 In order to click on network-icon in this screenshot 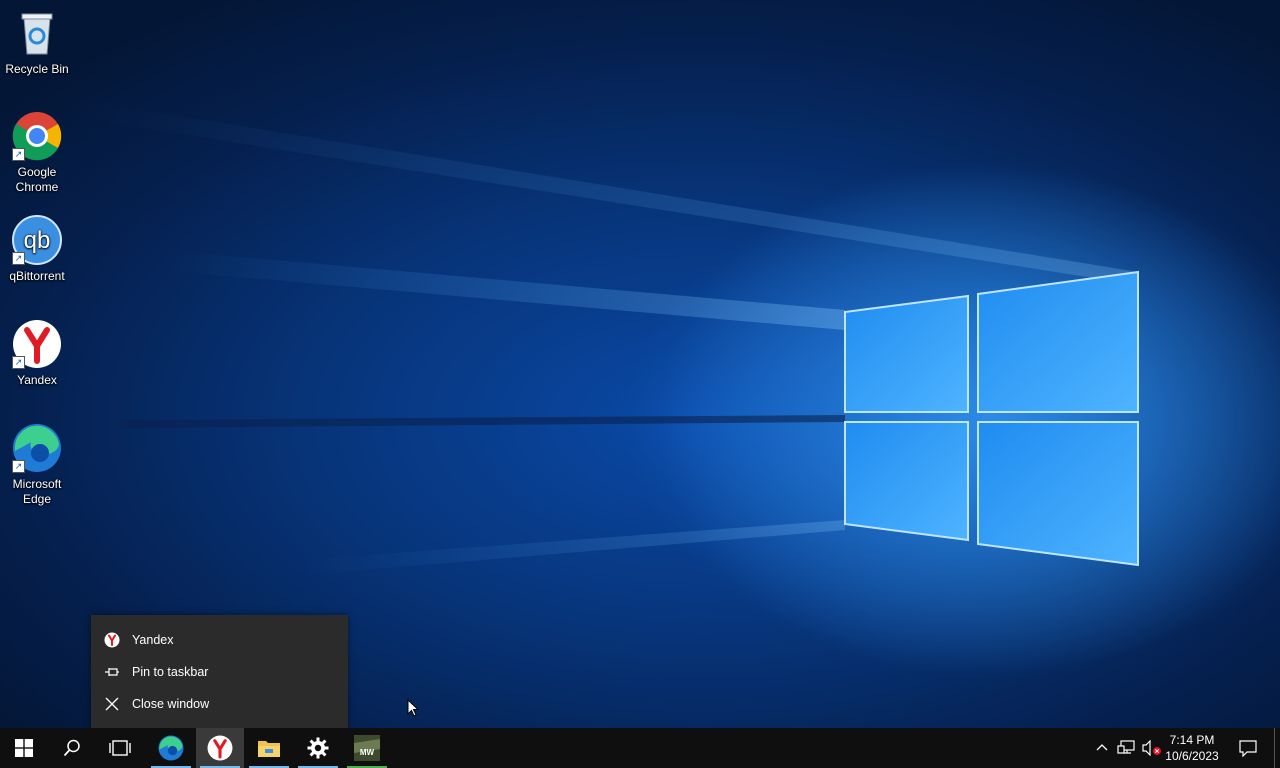, I will do `click(1126, 747)`.